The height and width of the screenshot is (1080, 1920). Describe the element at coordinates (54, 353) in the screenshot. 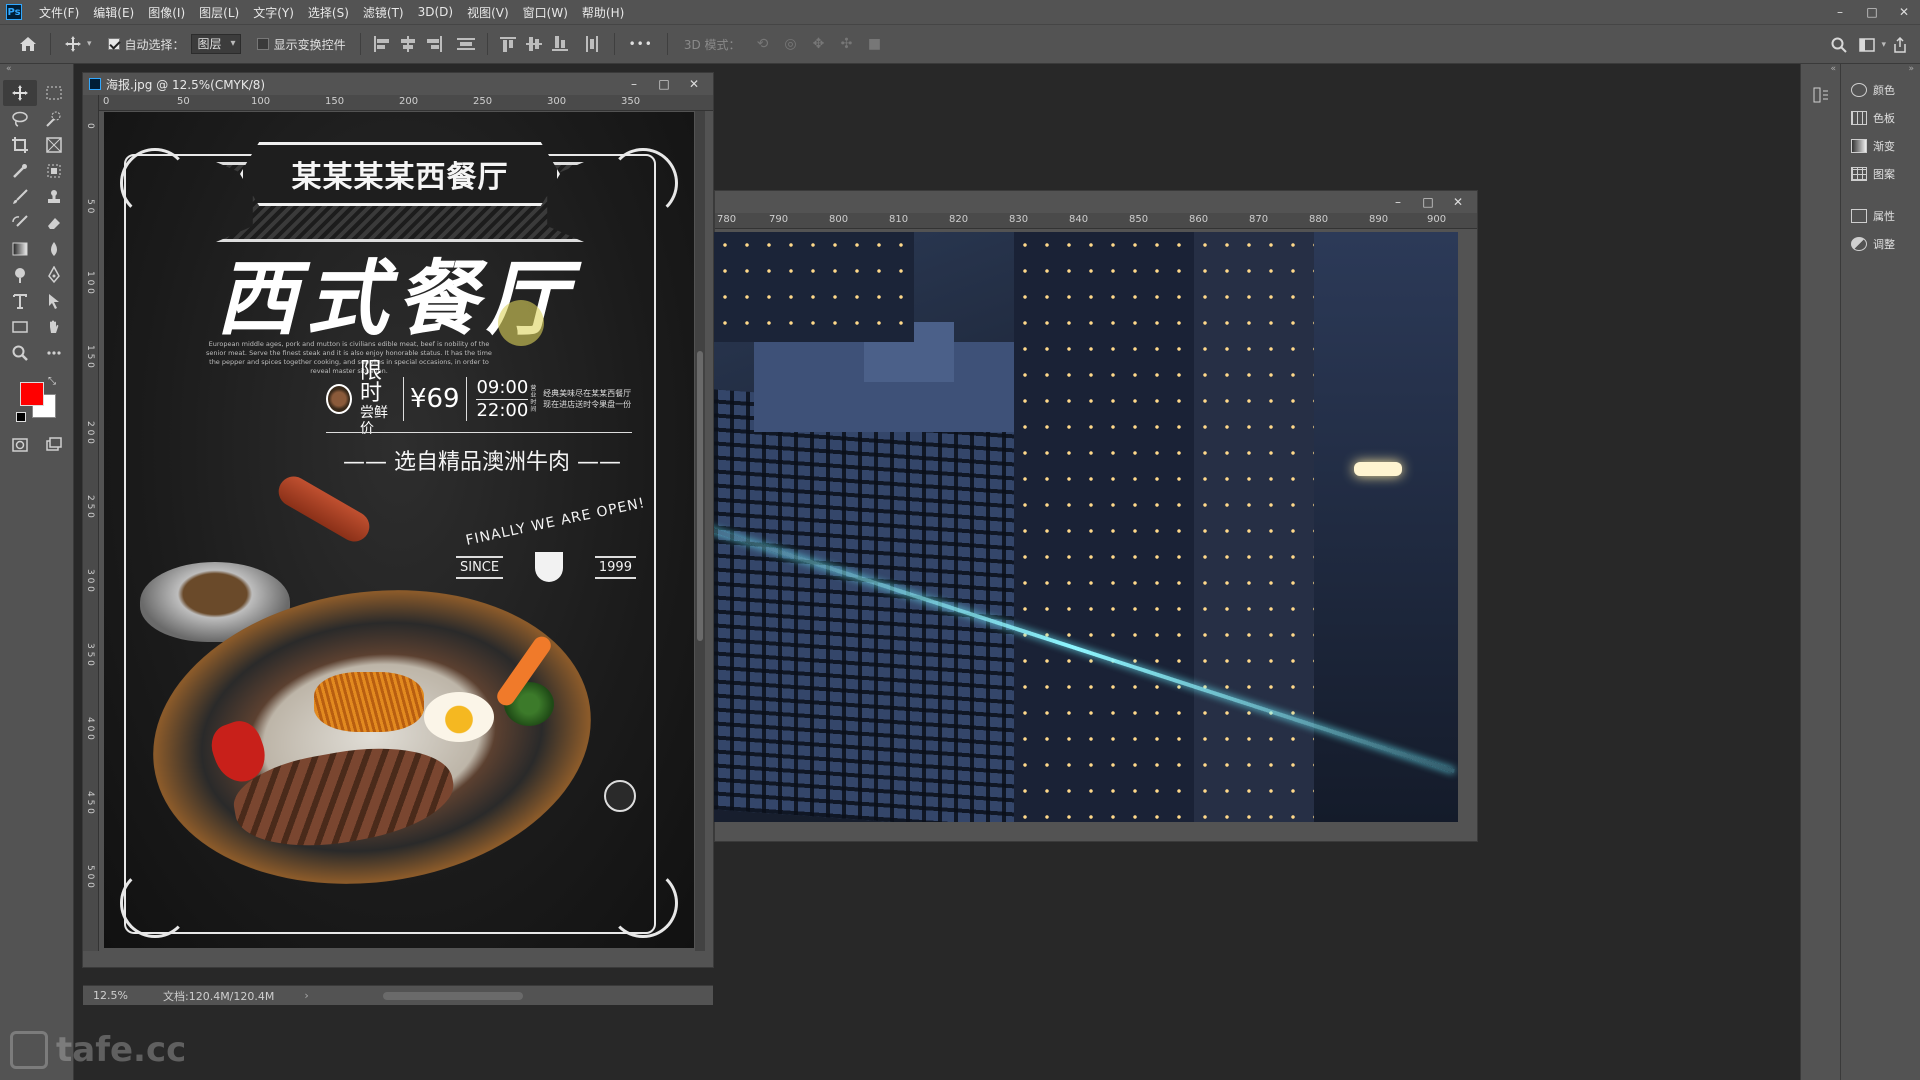

I see `more-tools-icon` at that location.